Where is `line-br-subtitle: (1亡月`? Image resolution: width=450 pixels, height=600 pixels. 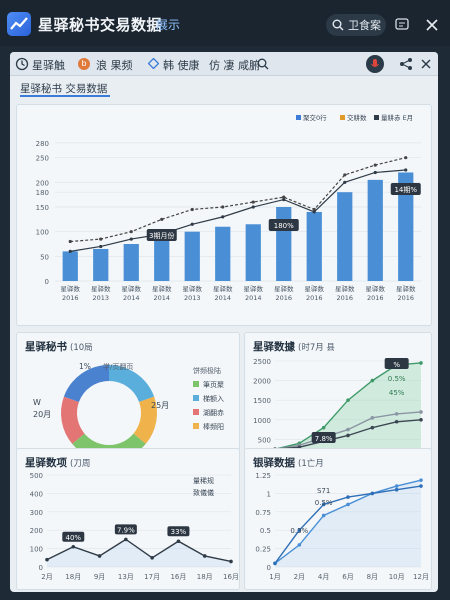 line-br-subtitle: (1亡月 is located at coordinates (311, 464).